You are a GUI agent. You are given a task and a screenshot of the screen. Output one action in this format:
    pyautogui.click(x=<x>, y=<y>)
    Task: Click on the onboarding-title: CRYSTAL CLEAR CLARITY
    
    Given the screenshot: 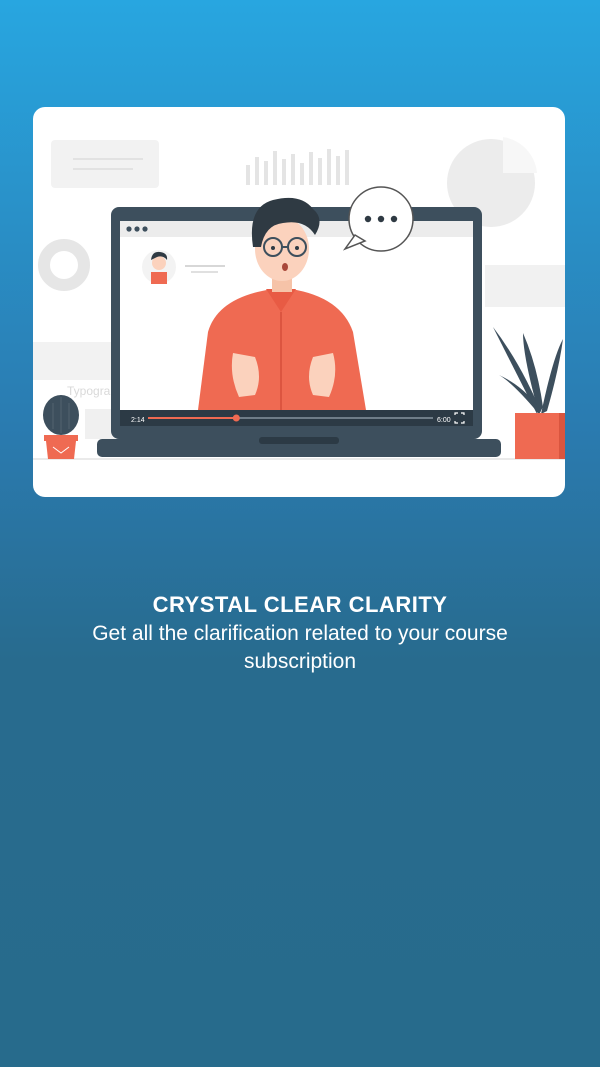 What is the action you would take?
    pyautogui.click(x=300, y=604)
    